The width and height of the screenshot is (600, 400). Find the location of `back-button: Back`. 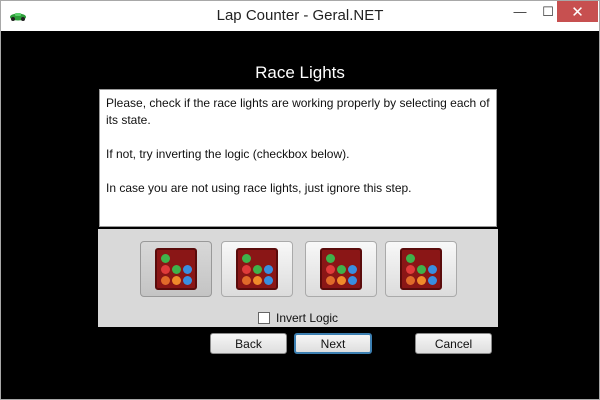

back-button: Back is located at coordinates (248, 343).